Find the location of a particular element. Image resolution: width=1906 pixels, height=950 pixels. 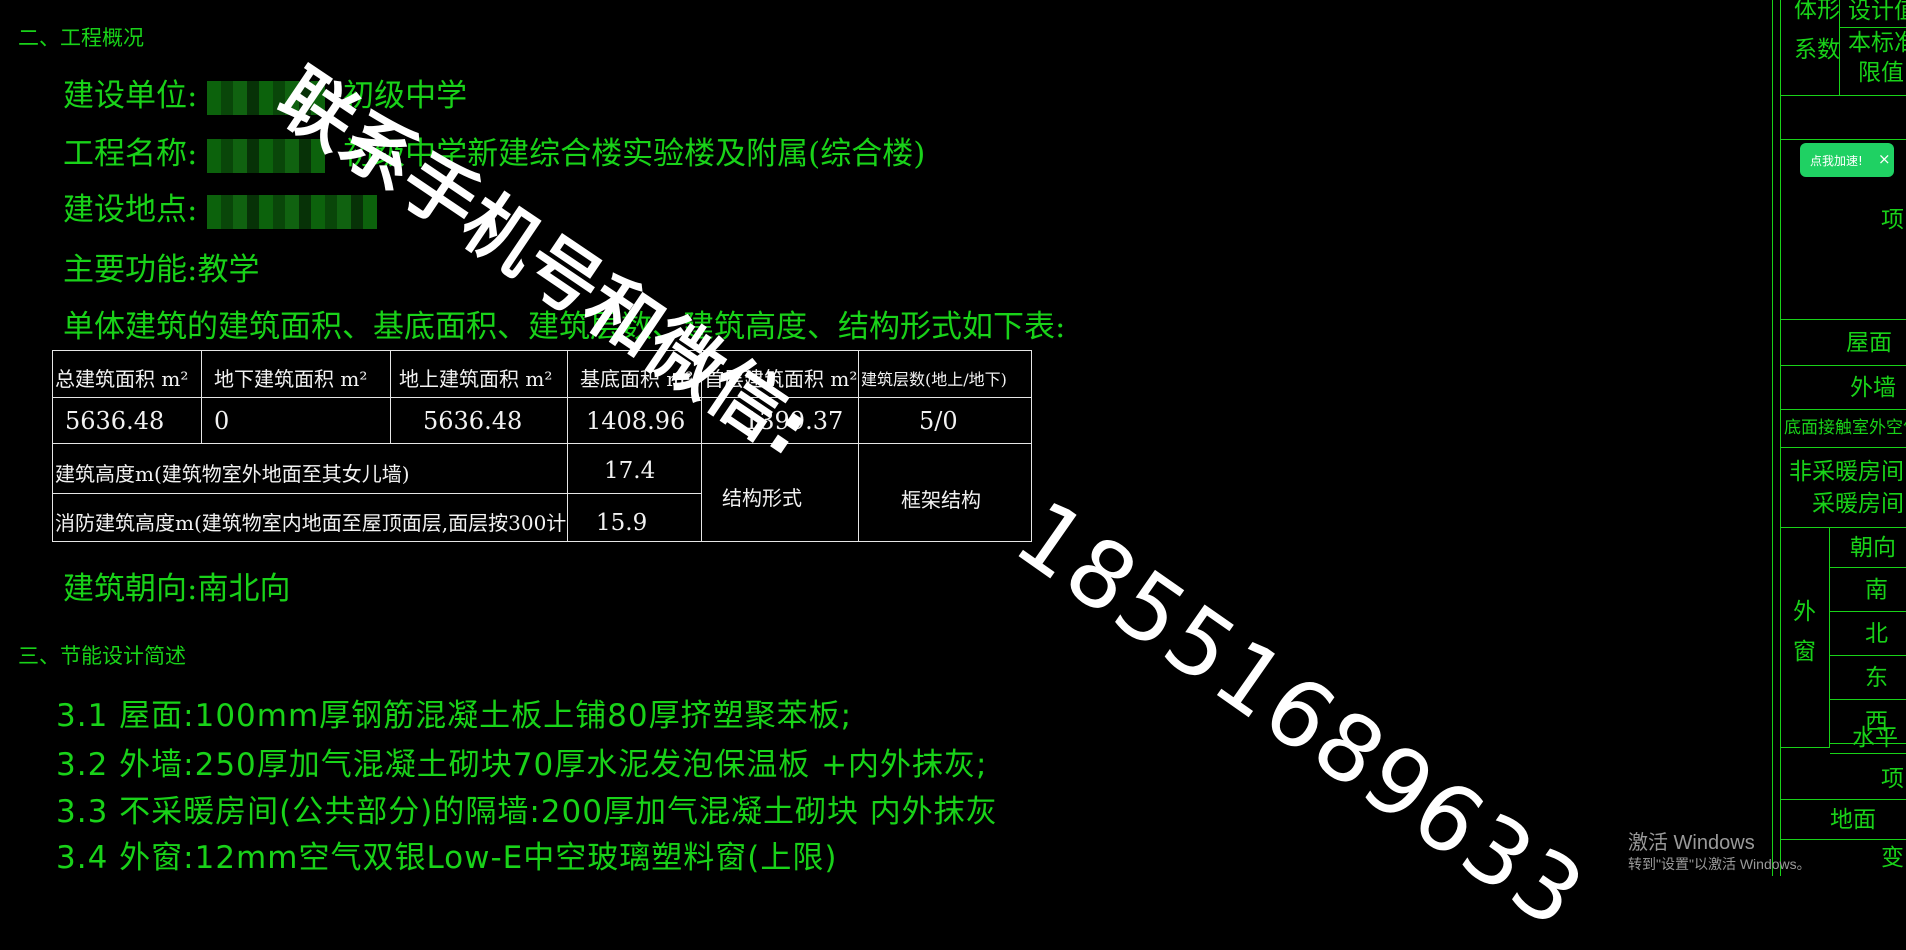

main-function: 主要功能:教学 is located at coordinates (161, 270).